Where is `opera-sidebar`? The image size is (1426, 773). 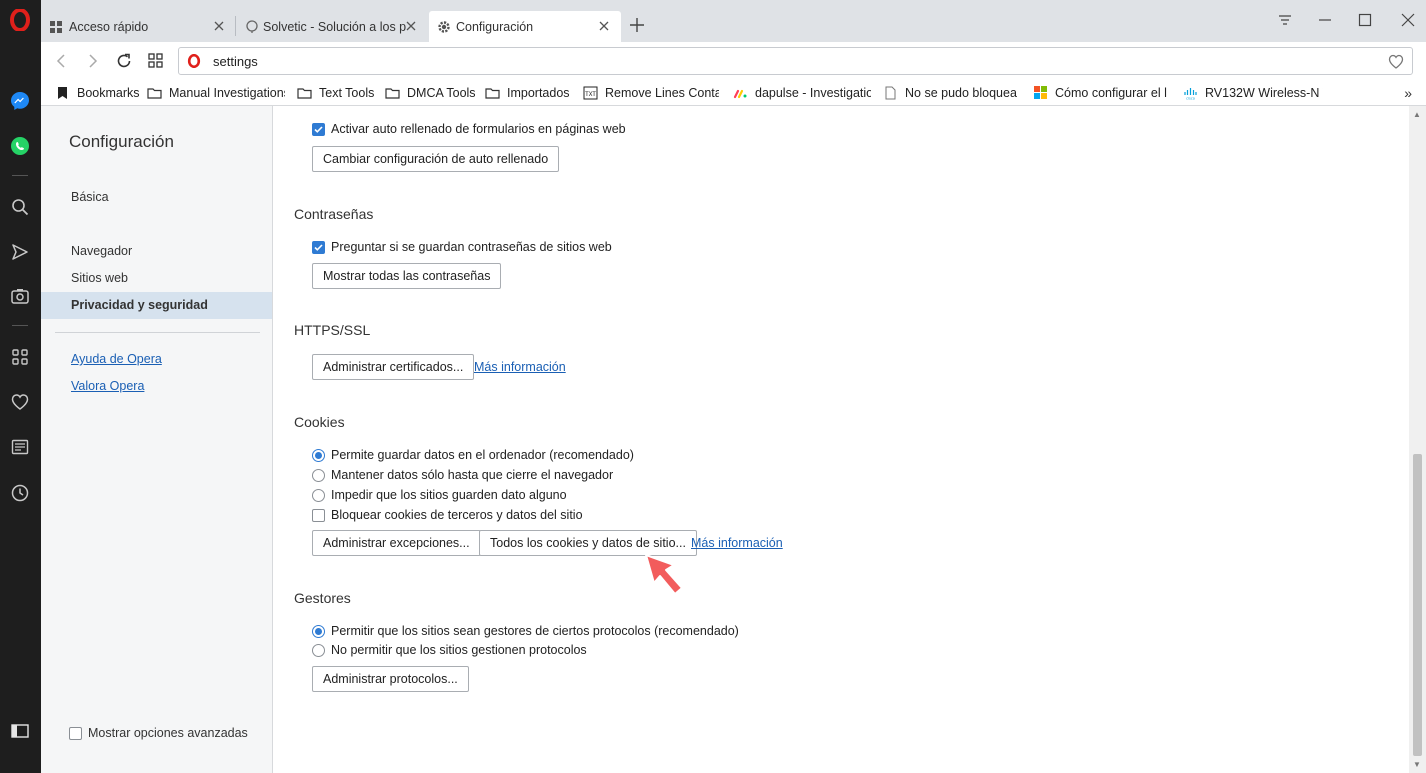
opera-sidebar is located at coordinates (20, 386).